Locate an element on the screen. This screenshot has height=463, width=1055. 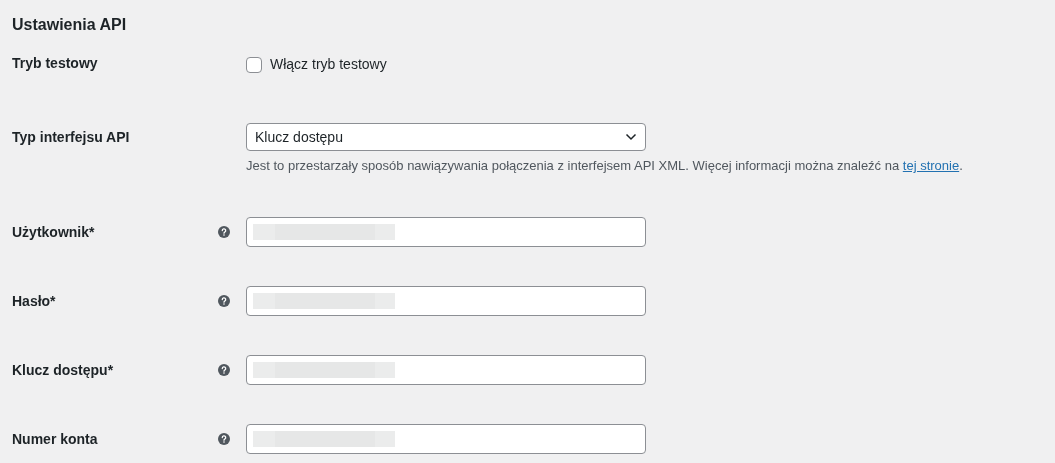
section-heading: Ustawienia API is located at coordinates (70, 25).